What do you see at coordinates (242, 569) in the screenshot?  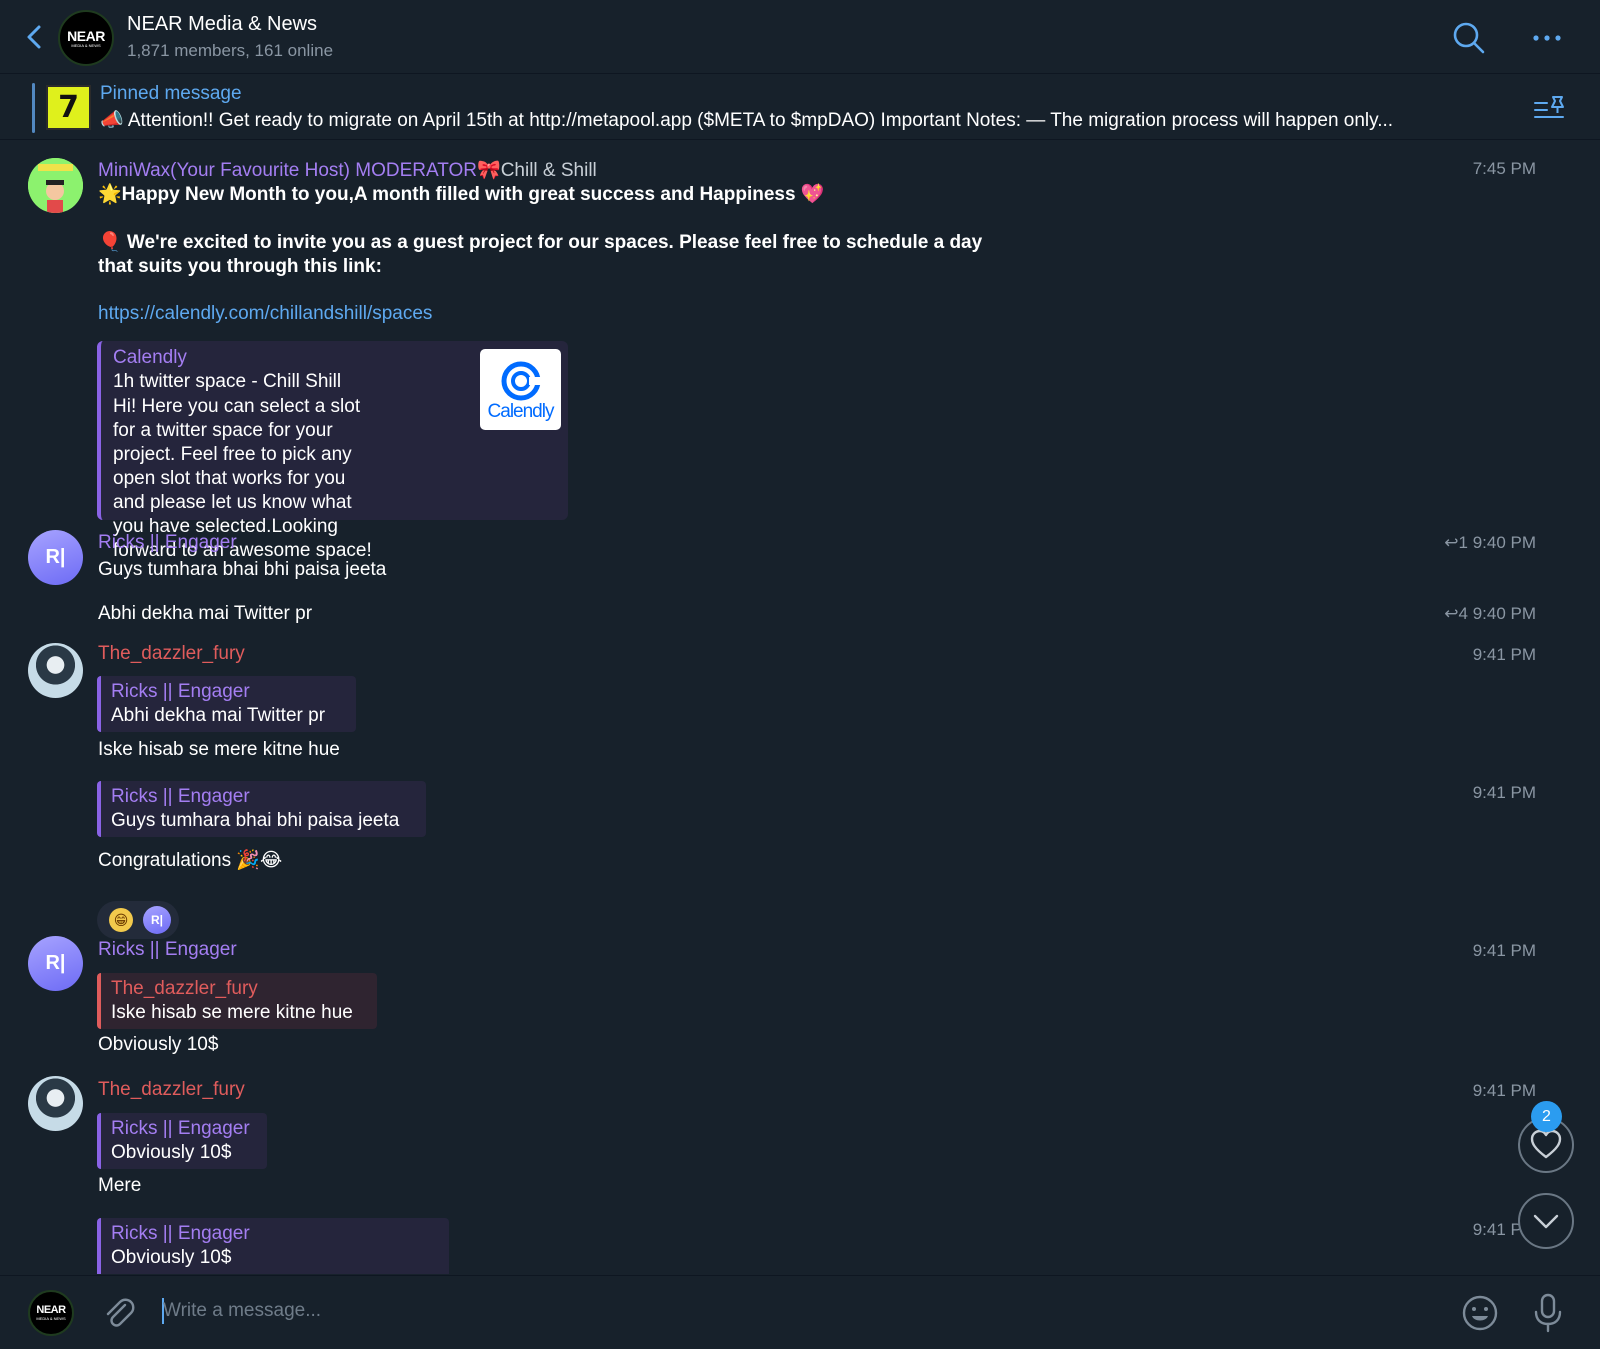 I see `message-text: Guys tumhara bhai bhi paisa jeeta` at bounding box center [242, 569].